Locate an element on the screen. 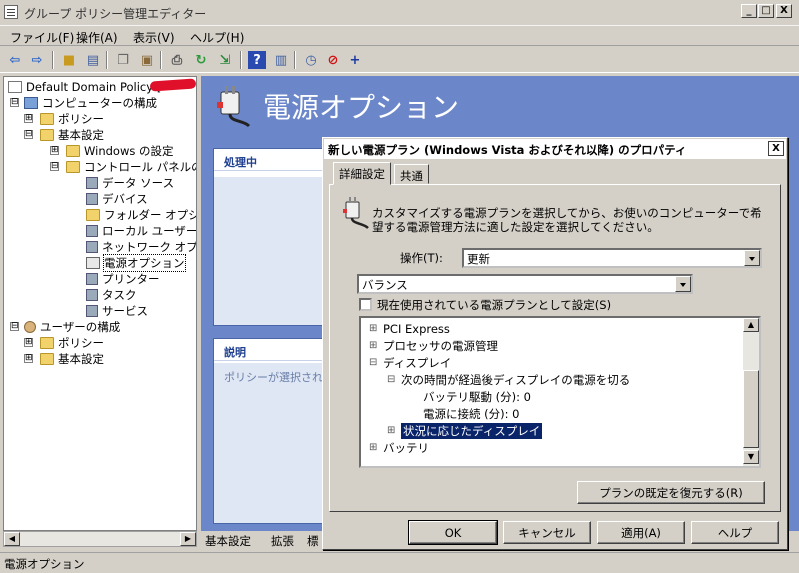  menu-bar: ファイル(F) 操作(A) 表示(V) ヘルプ(H) is located at coordinates (399, 36).